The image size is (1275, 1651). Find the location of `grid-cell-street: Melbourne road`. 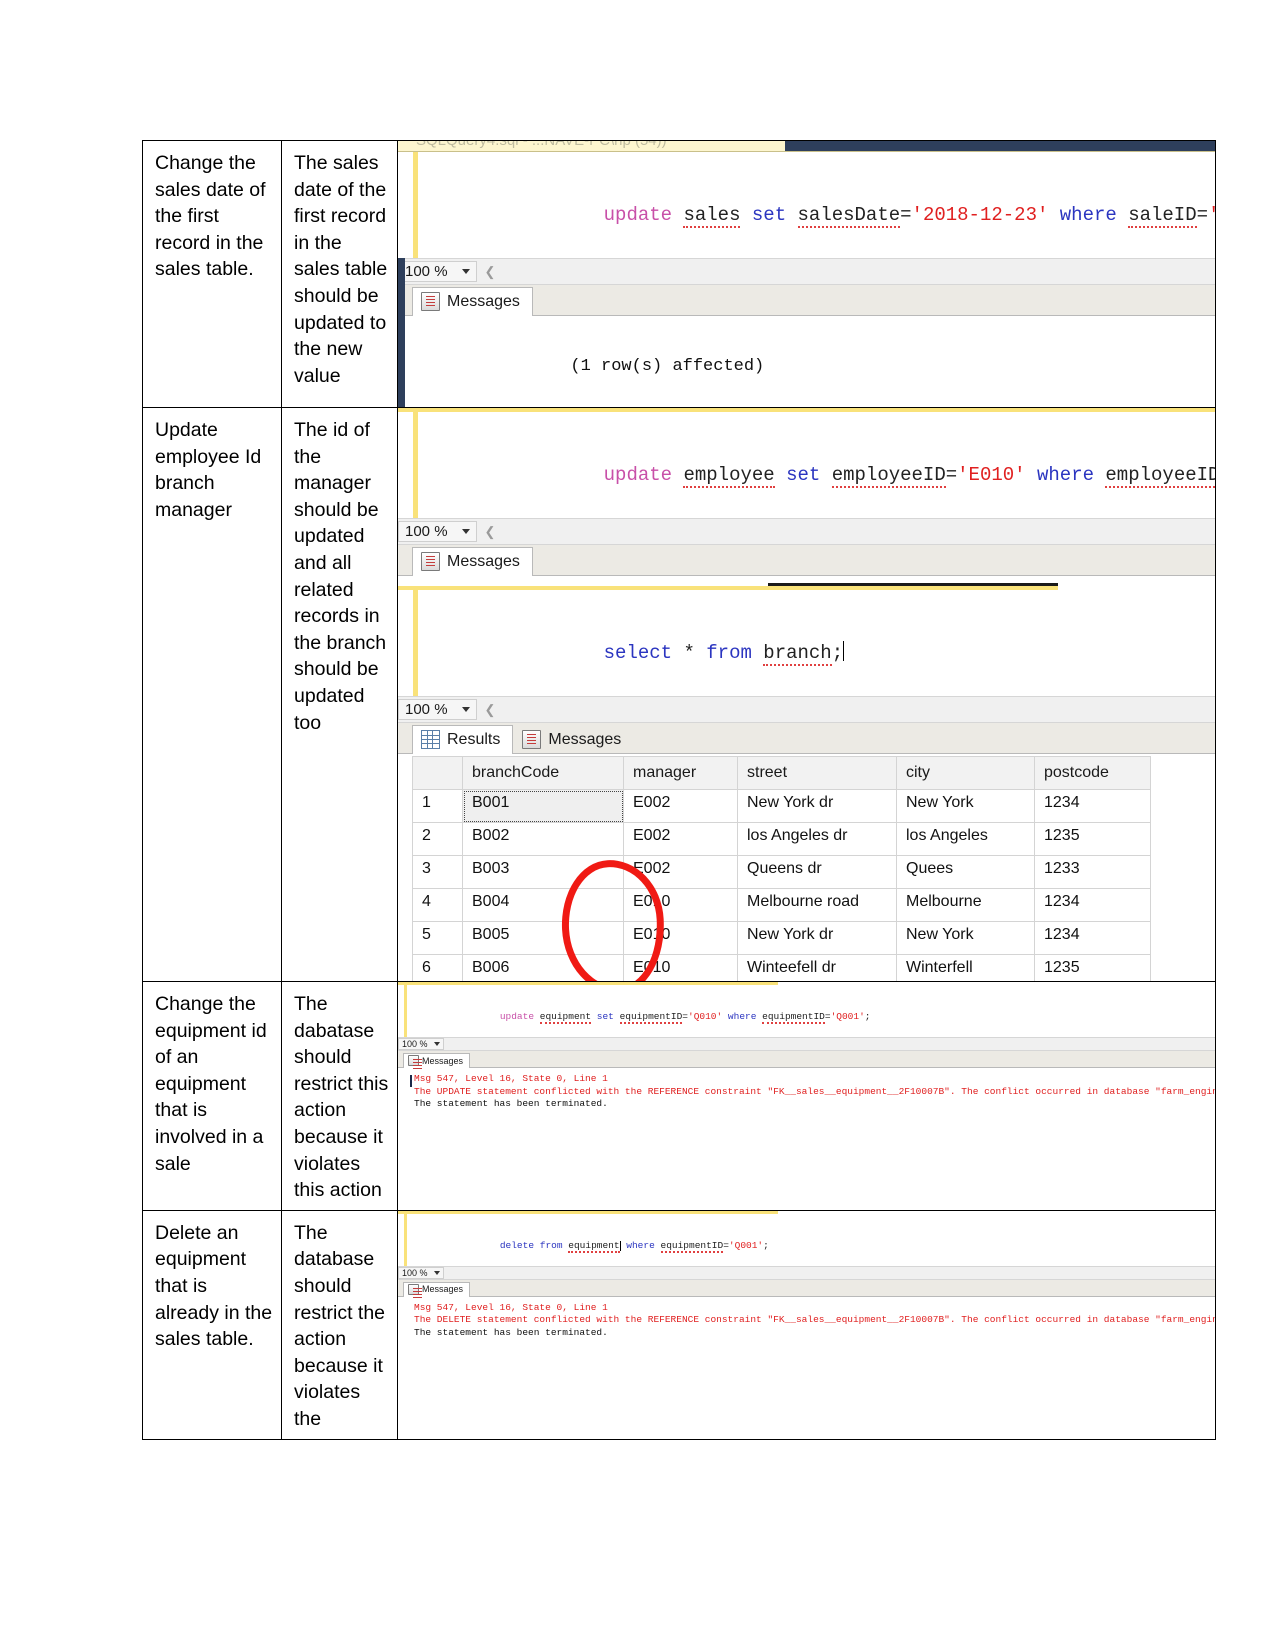

grid-cell-street: Melbourne road is located at coordinates (817, 905).